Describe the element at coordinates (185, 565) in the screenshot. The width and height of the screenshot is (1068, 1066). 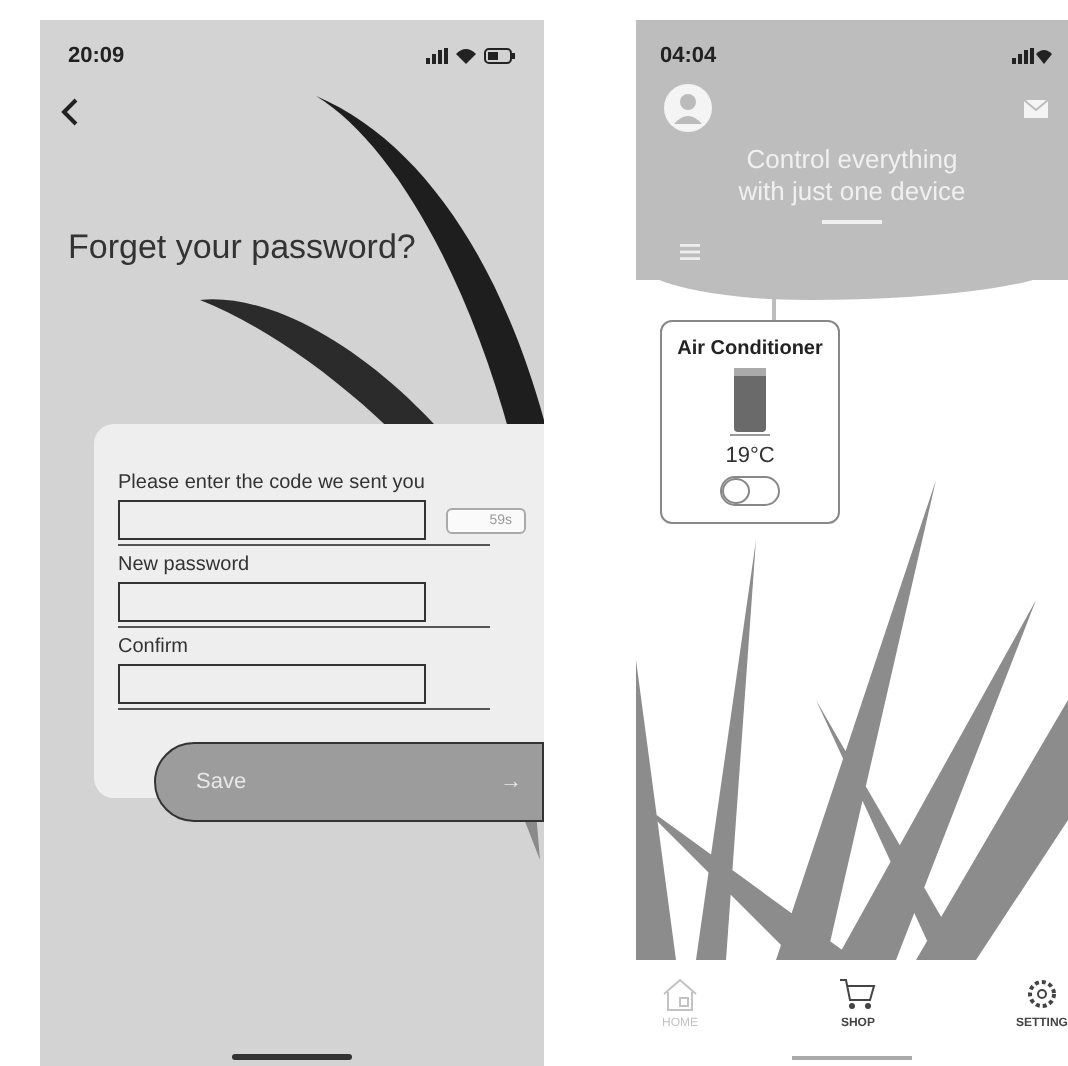
I see `field-label: New password` at that location.